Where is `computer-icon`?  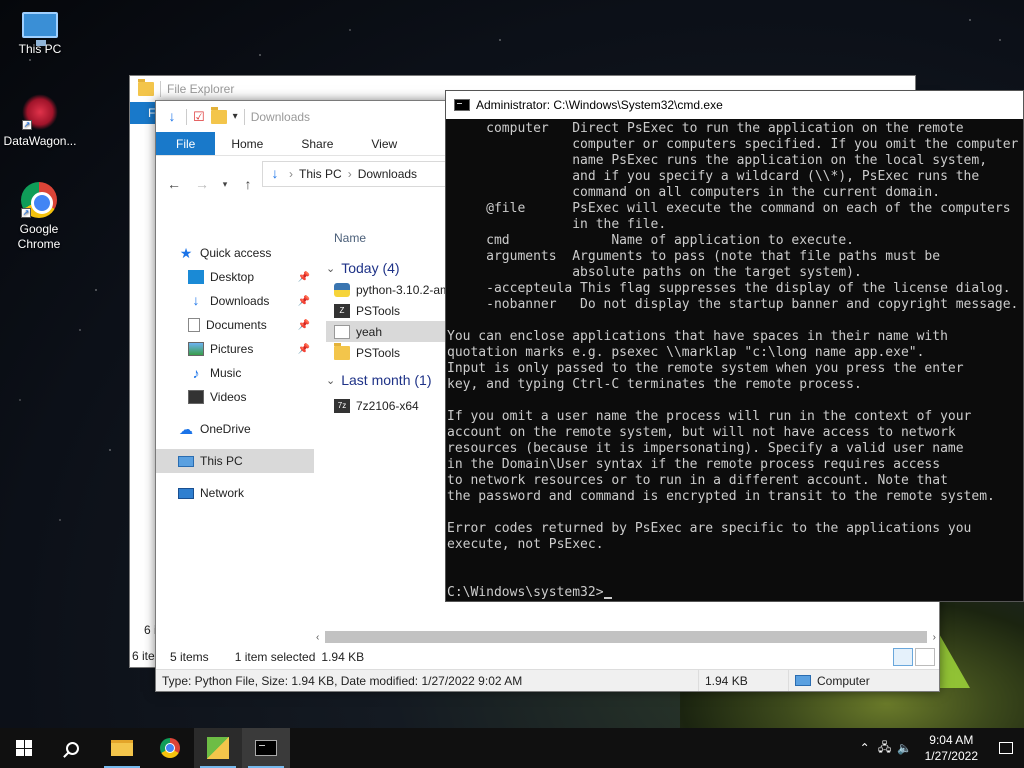 computer-icon is located at coordinates (186, 461).